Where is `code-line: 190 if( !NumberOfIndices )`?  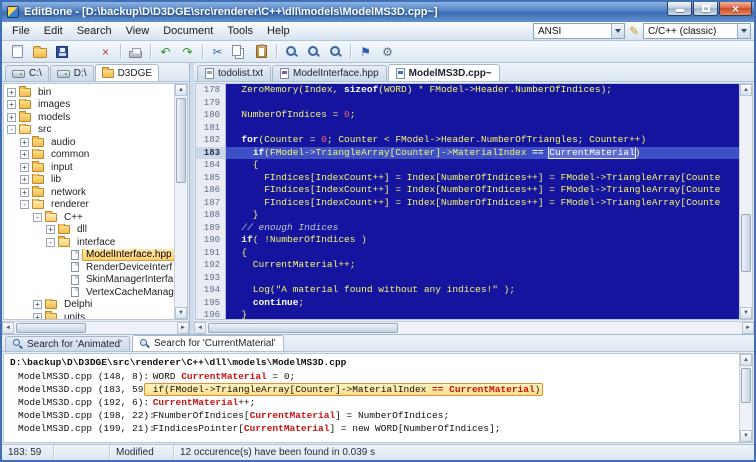
code-line: 190 if( !NumberOfIndices ) is located at coordinates (467, 240).